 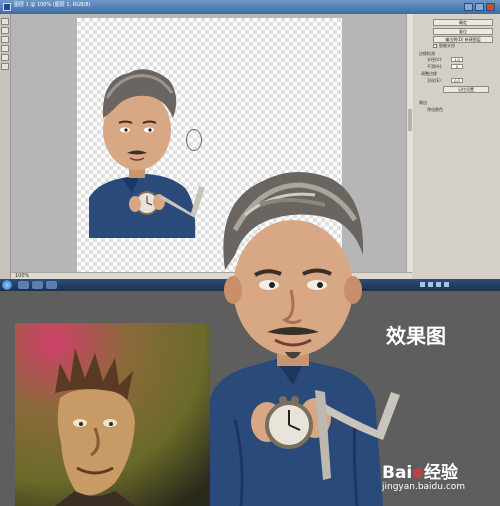 What do you see at coordinates (409, 143) in the screenshot?
I see `vertical-scrollbar` at bounding box center [409, 143].